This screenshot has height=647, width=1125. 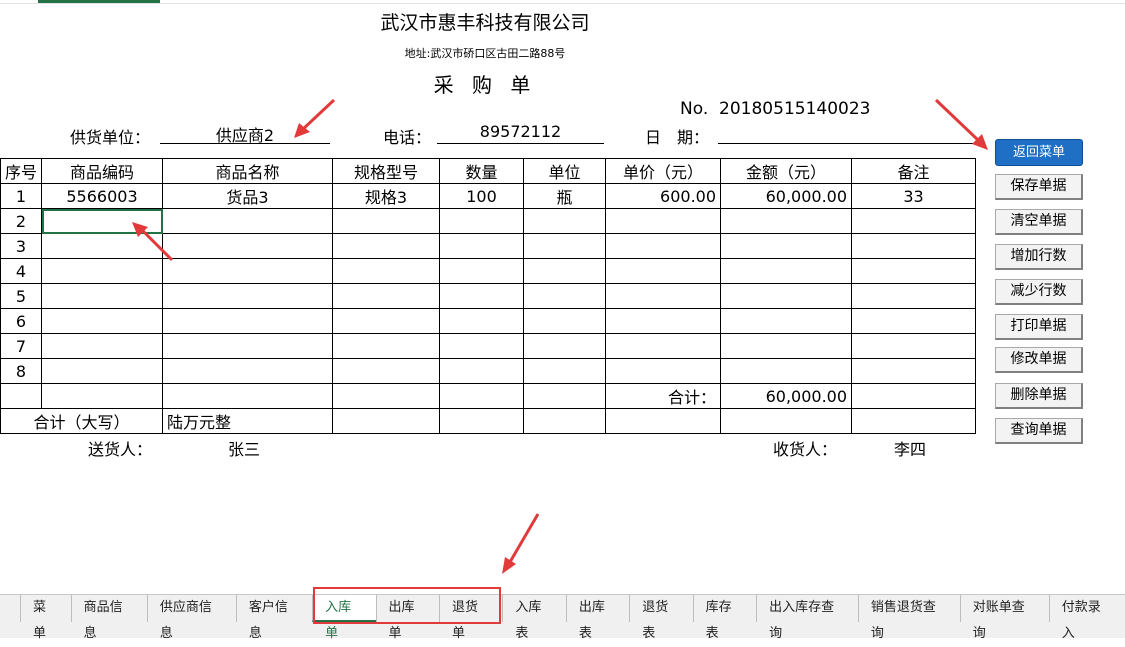 What do you see at coordinates (786, 396) in the screenshot?
I see `total-amount: 60,000.00` at bounding box center [786, 396].